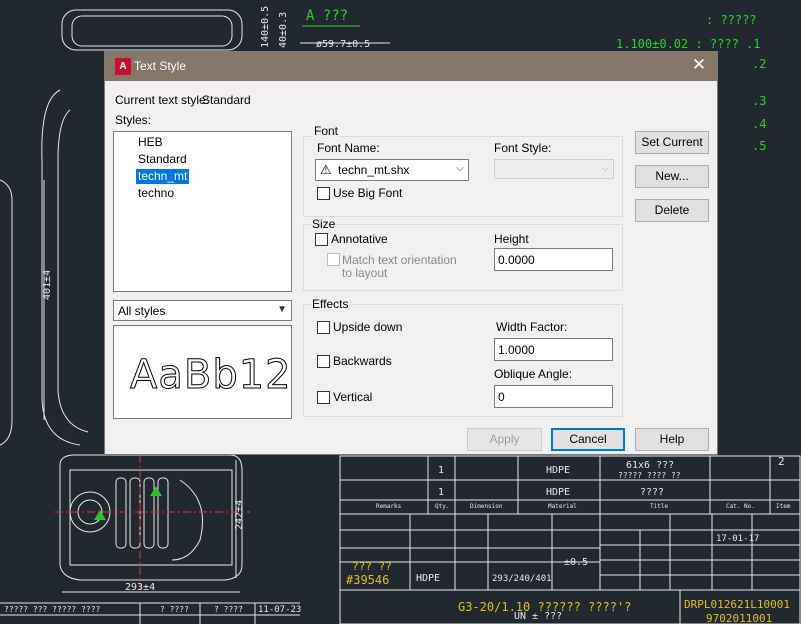 Image resolution: width=801 pixels, height=624 pixels. Describe the element at coordinates (47, 285) in the screenshot. I see `dim-text-2: 401±4` at that location.